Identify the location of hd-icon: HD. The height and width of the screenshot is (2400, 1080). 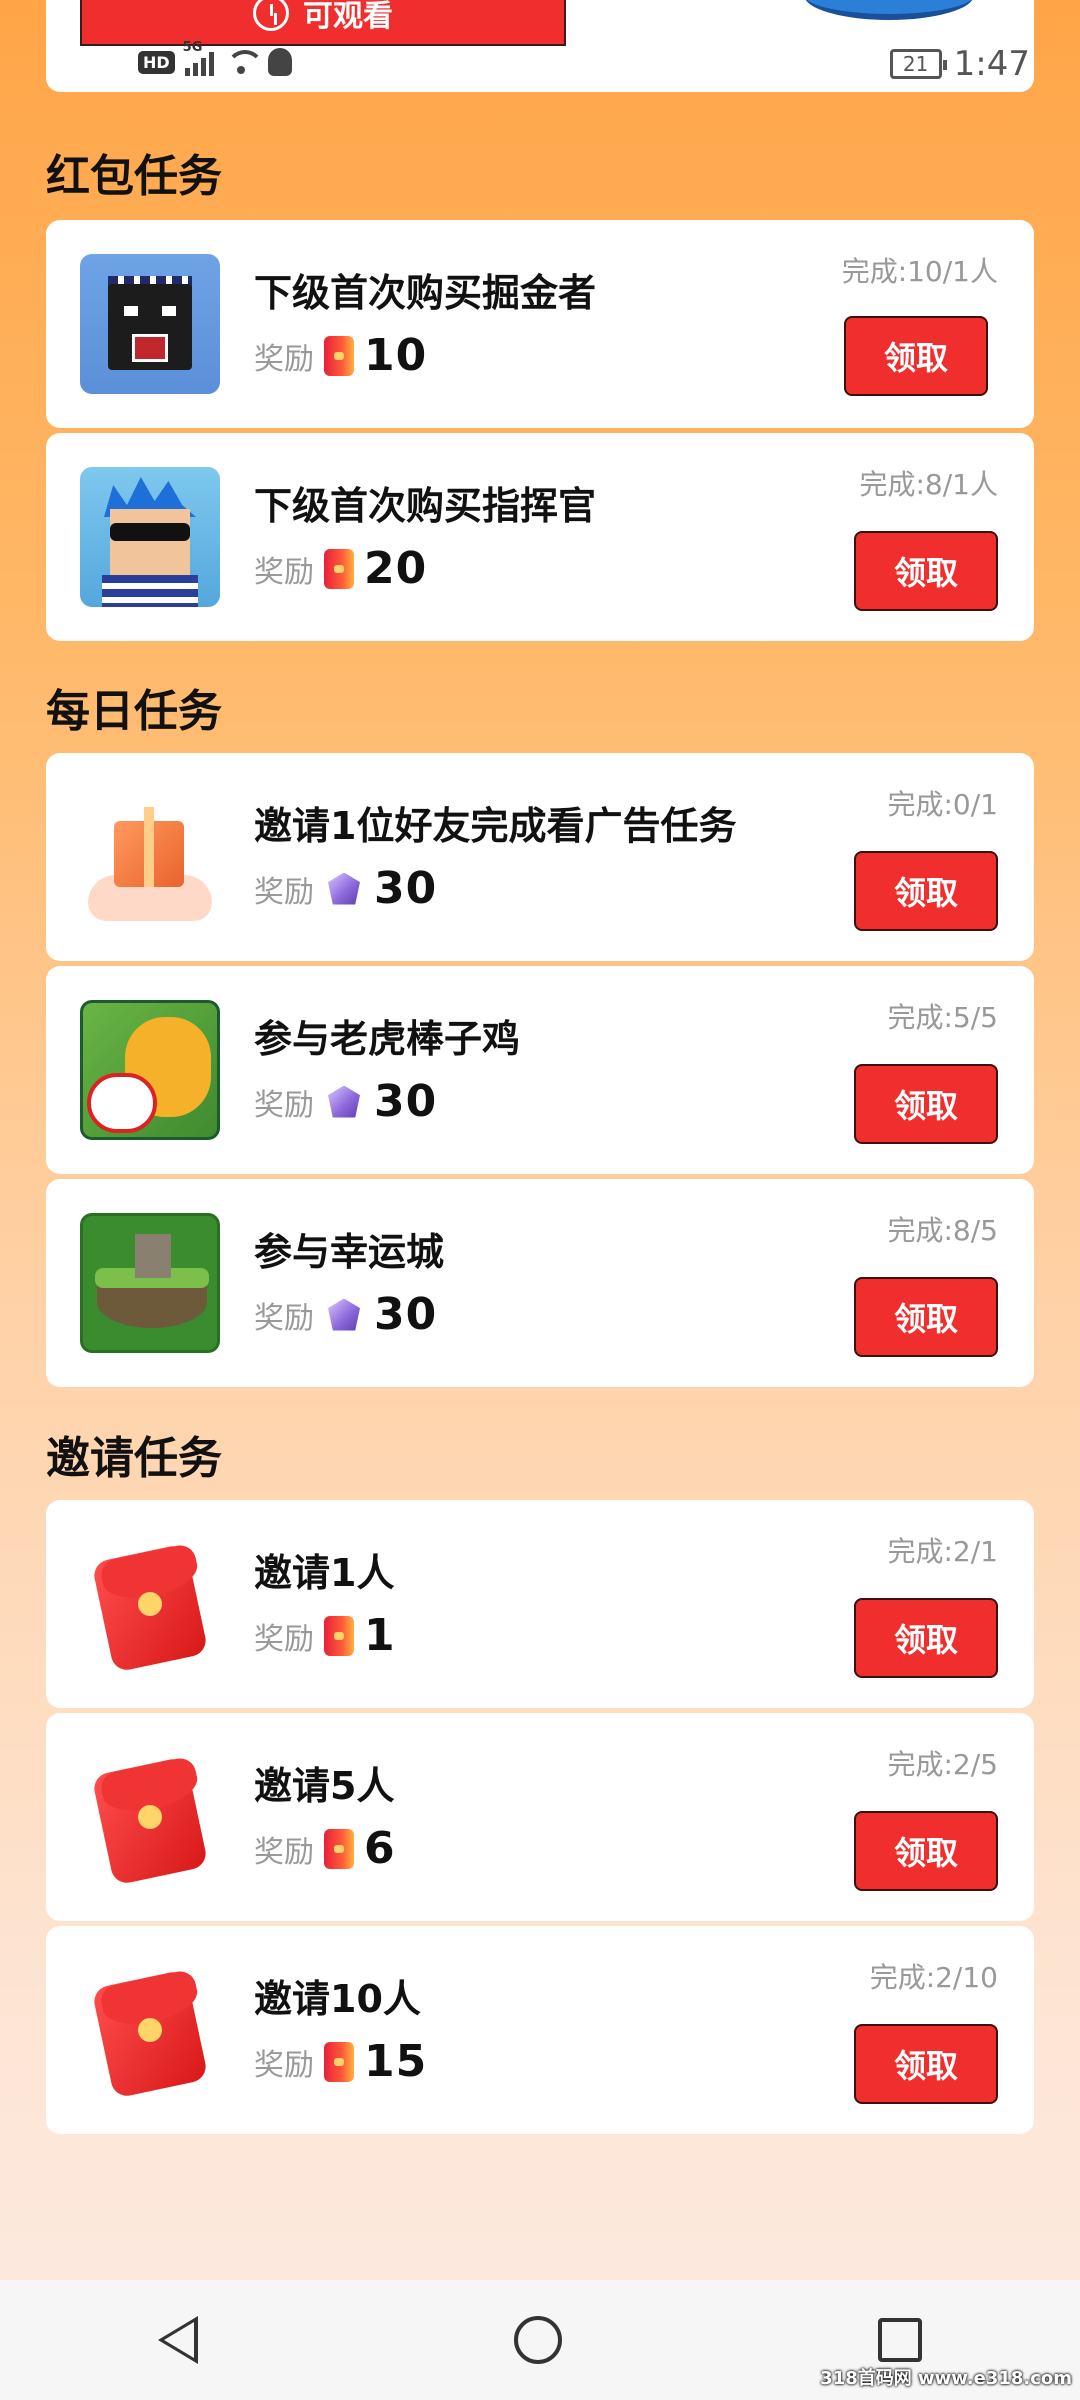
(156, 62).